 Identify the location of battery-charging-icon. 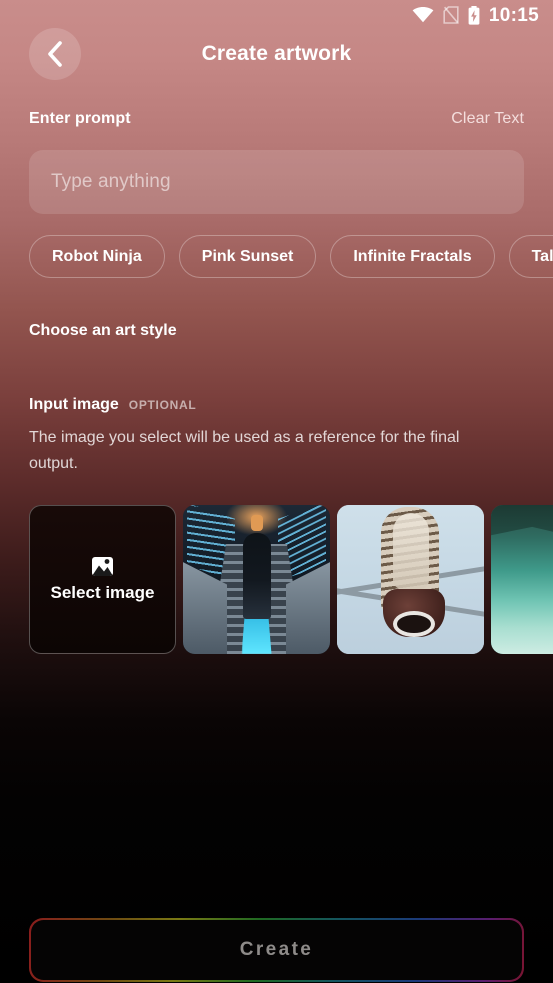
(474, 15).